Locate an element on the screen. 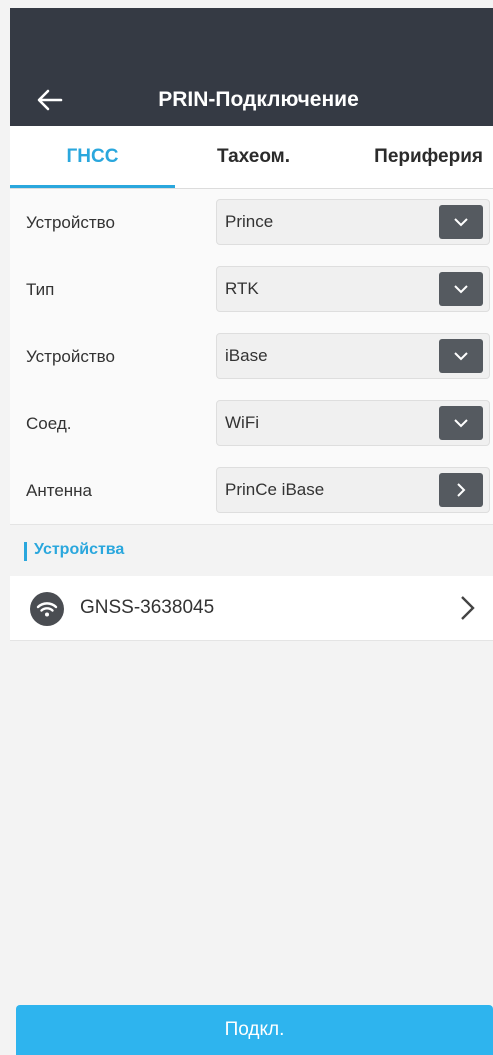 The height and width of the screenshot is (1055, 493). type-dropdown: RTK is located at coordinates (353, 289).